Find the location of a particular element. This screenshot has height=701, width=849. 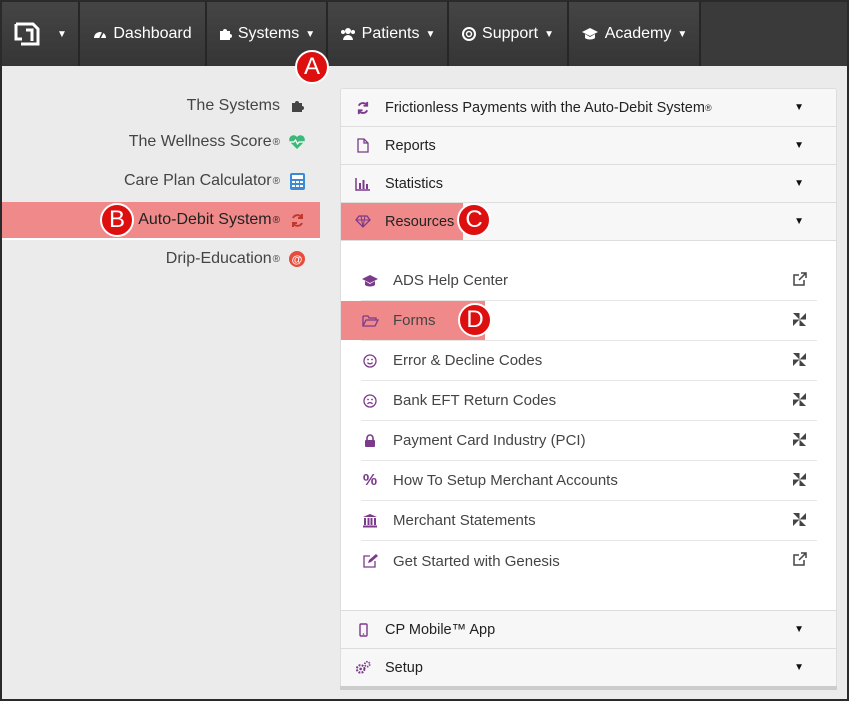

sidebar-item-label: Care Plan Calculator is located at coordinates (198, 180).